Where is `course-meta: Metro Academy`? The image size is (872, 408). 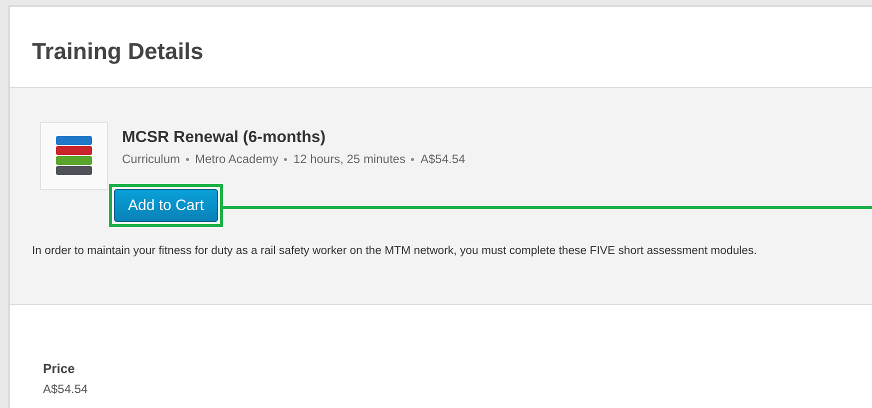 course-meta: Metro Academy is located at coordinates (236, 159).